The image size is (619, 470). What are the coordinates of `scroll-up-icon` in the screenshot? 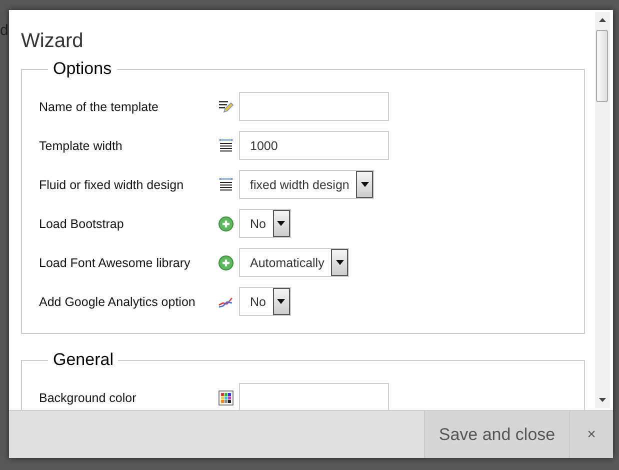 It's located at (602, 20).